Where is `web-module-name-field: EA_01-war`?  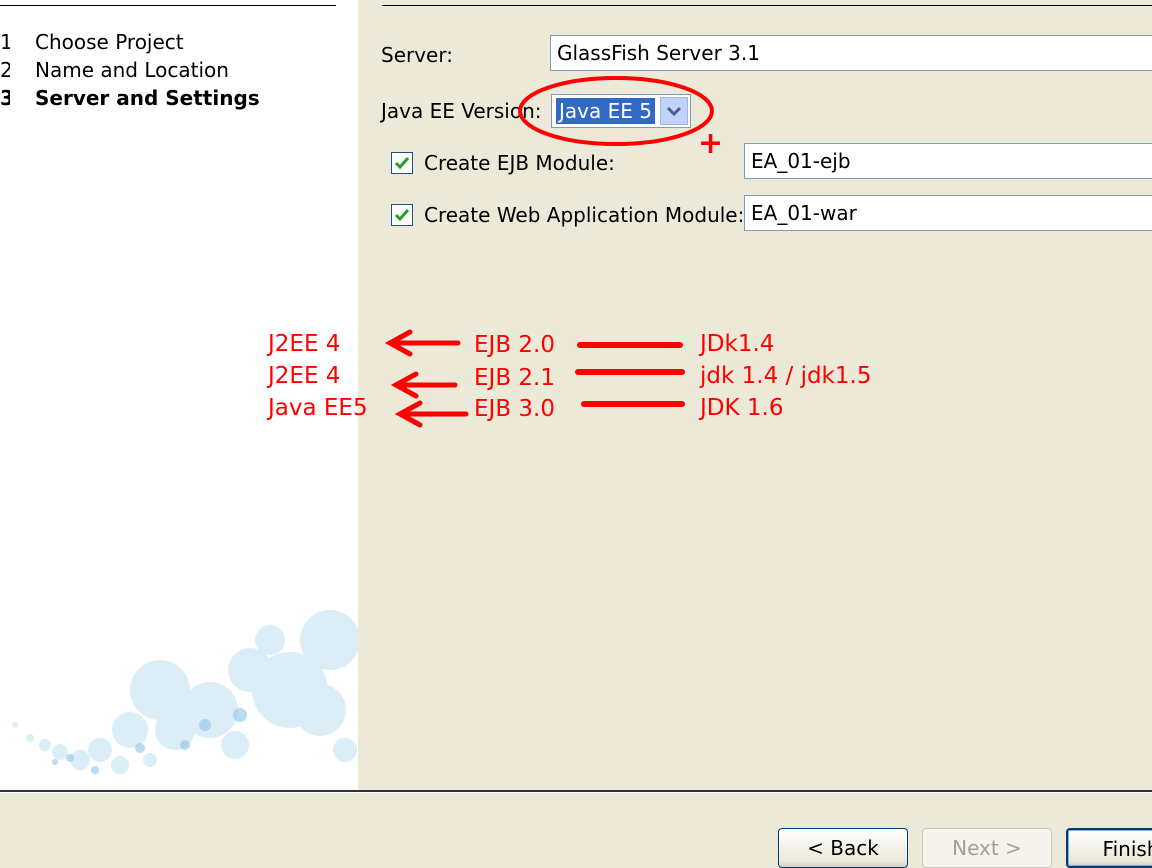
web-module-name-field: EA_01-war is located at coordinates (948, 213).